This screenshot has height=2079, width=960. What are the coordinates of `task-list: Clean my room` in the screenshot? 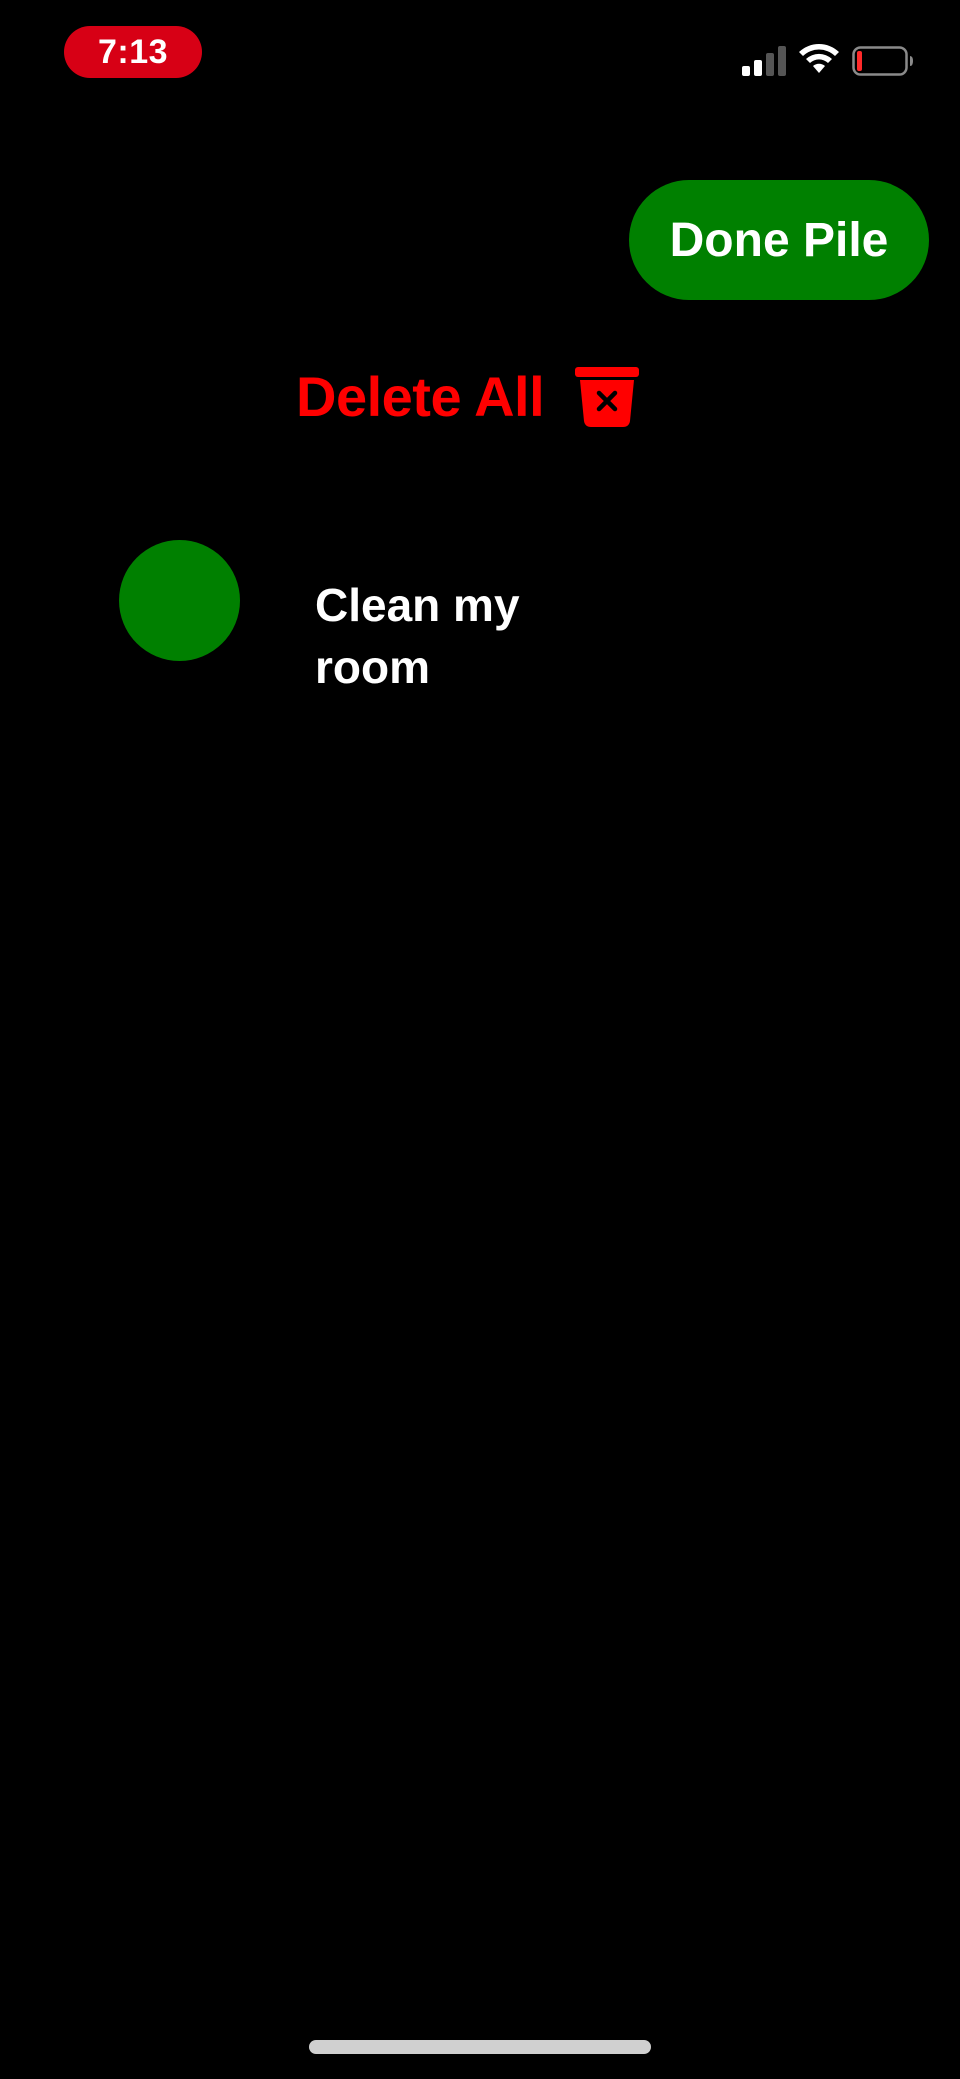 It's located at (480, 615).